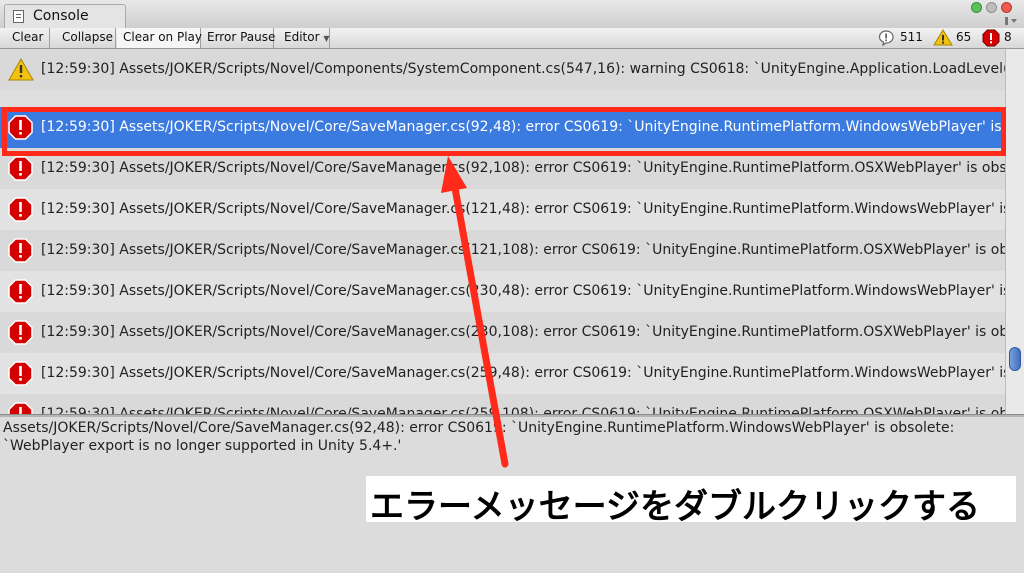 This screenshot has height=573, width=1024. What do you see at coordinates (512, 14) in the screenshot?
I see `window-titlebar: Console` at bounding box center [512, 14].